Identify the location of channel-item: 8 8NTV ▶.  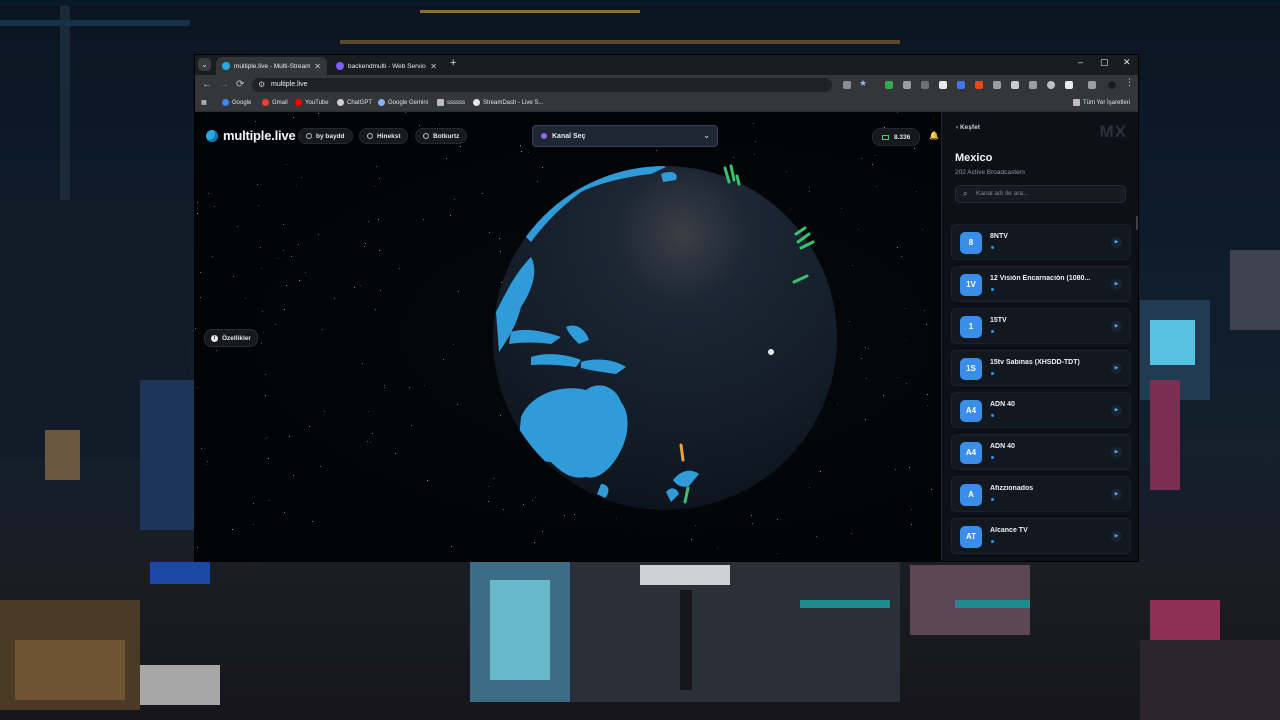
(1041, 242).